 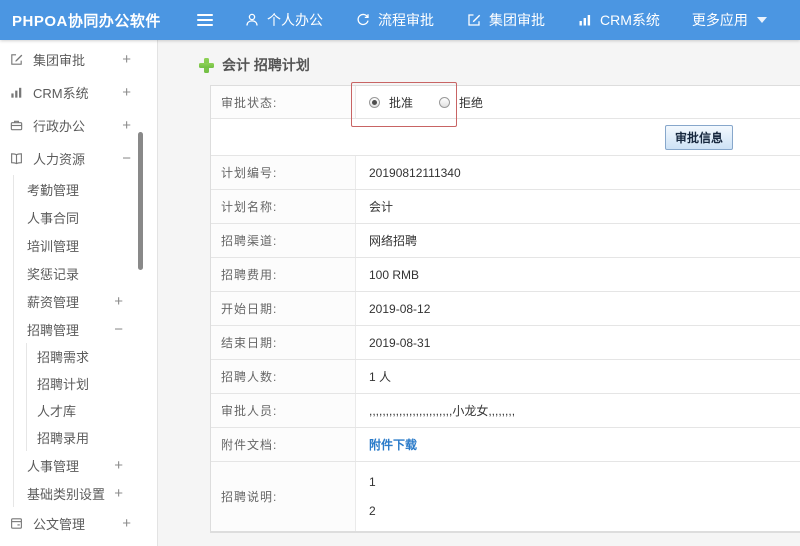 I want to click on sidebar-item-label: 奖惩记录, so click(x=53, y=274).